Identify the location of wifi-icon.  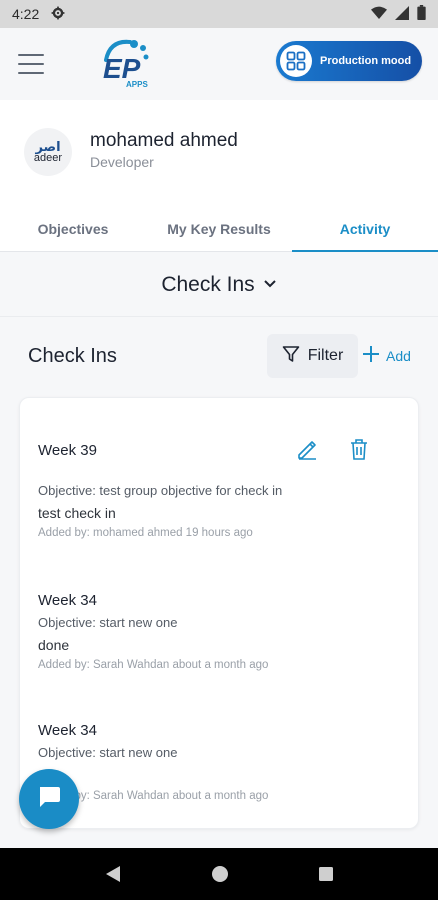
(379, 14).